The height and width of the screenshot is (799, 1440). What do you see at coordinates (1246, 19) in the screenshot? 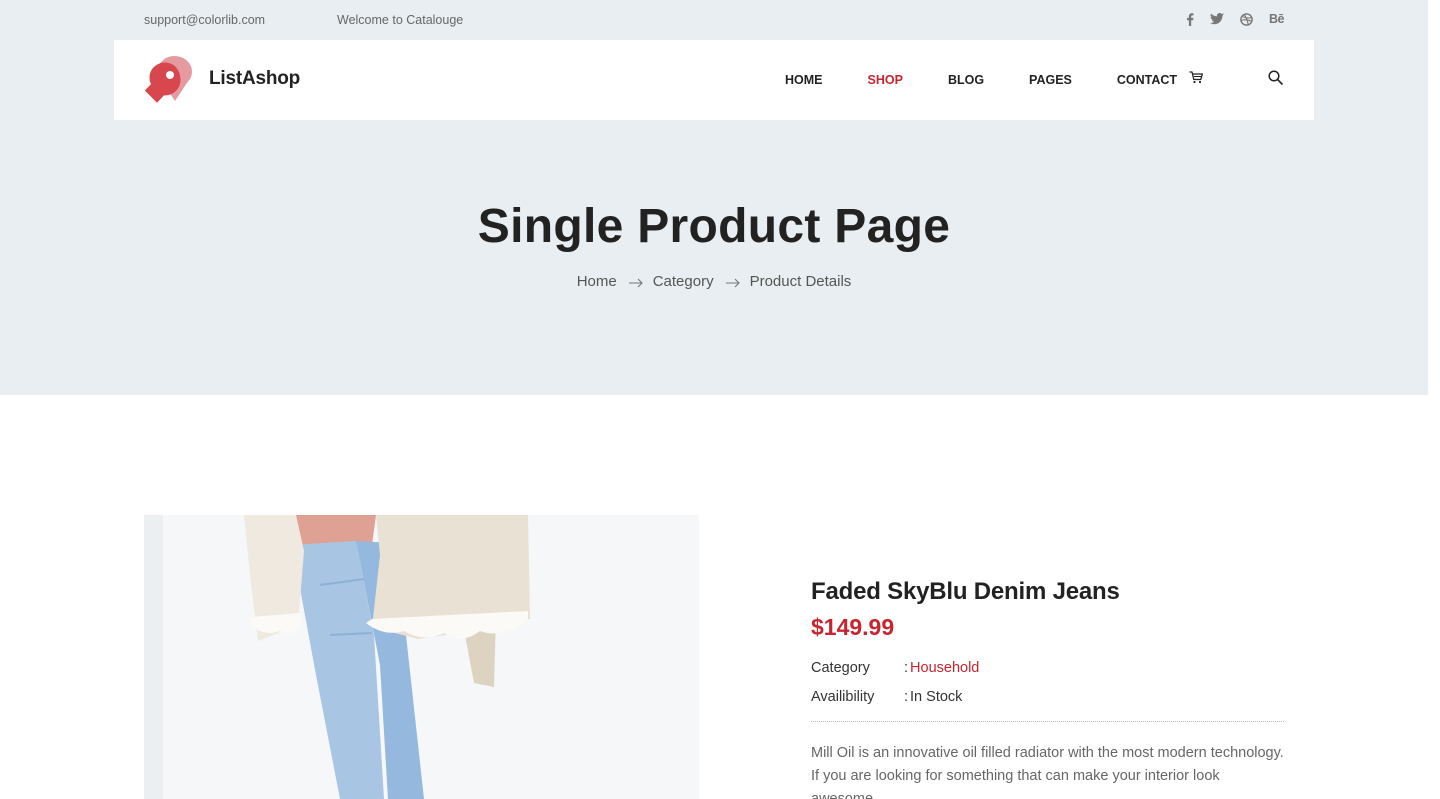
I see `dribbble-icon` at bounding box center [1246, 19].